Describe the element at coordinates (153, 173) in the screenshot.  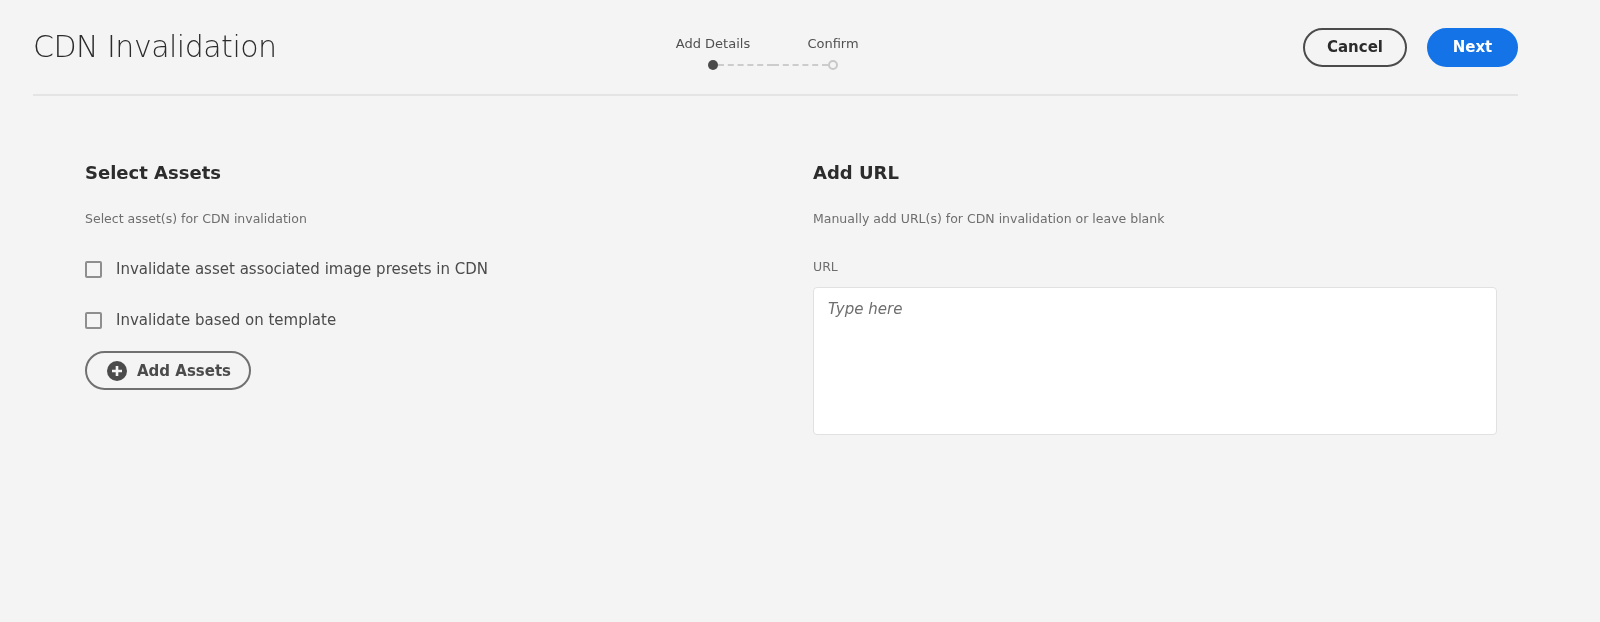
I see `section-heading: Select Assets` at that location.